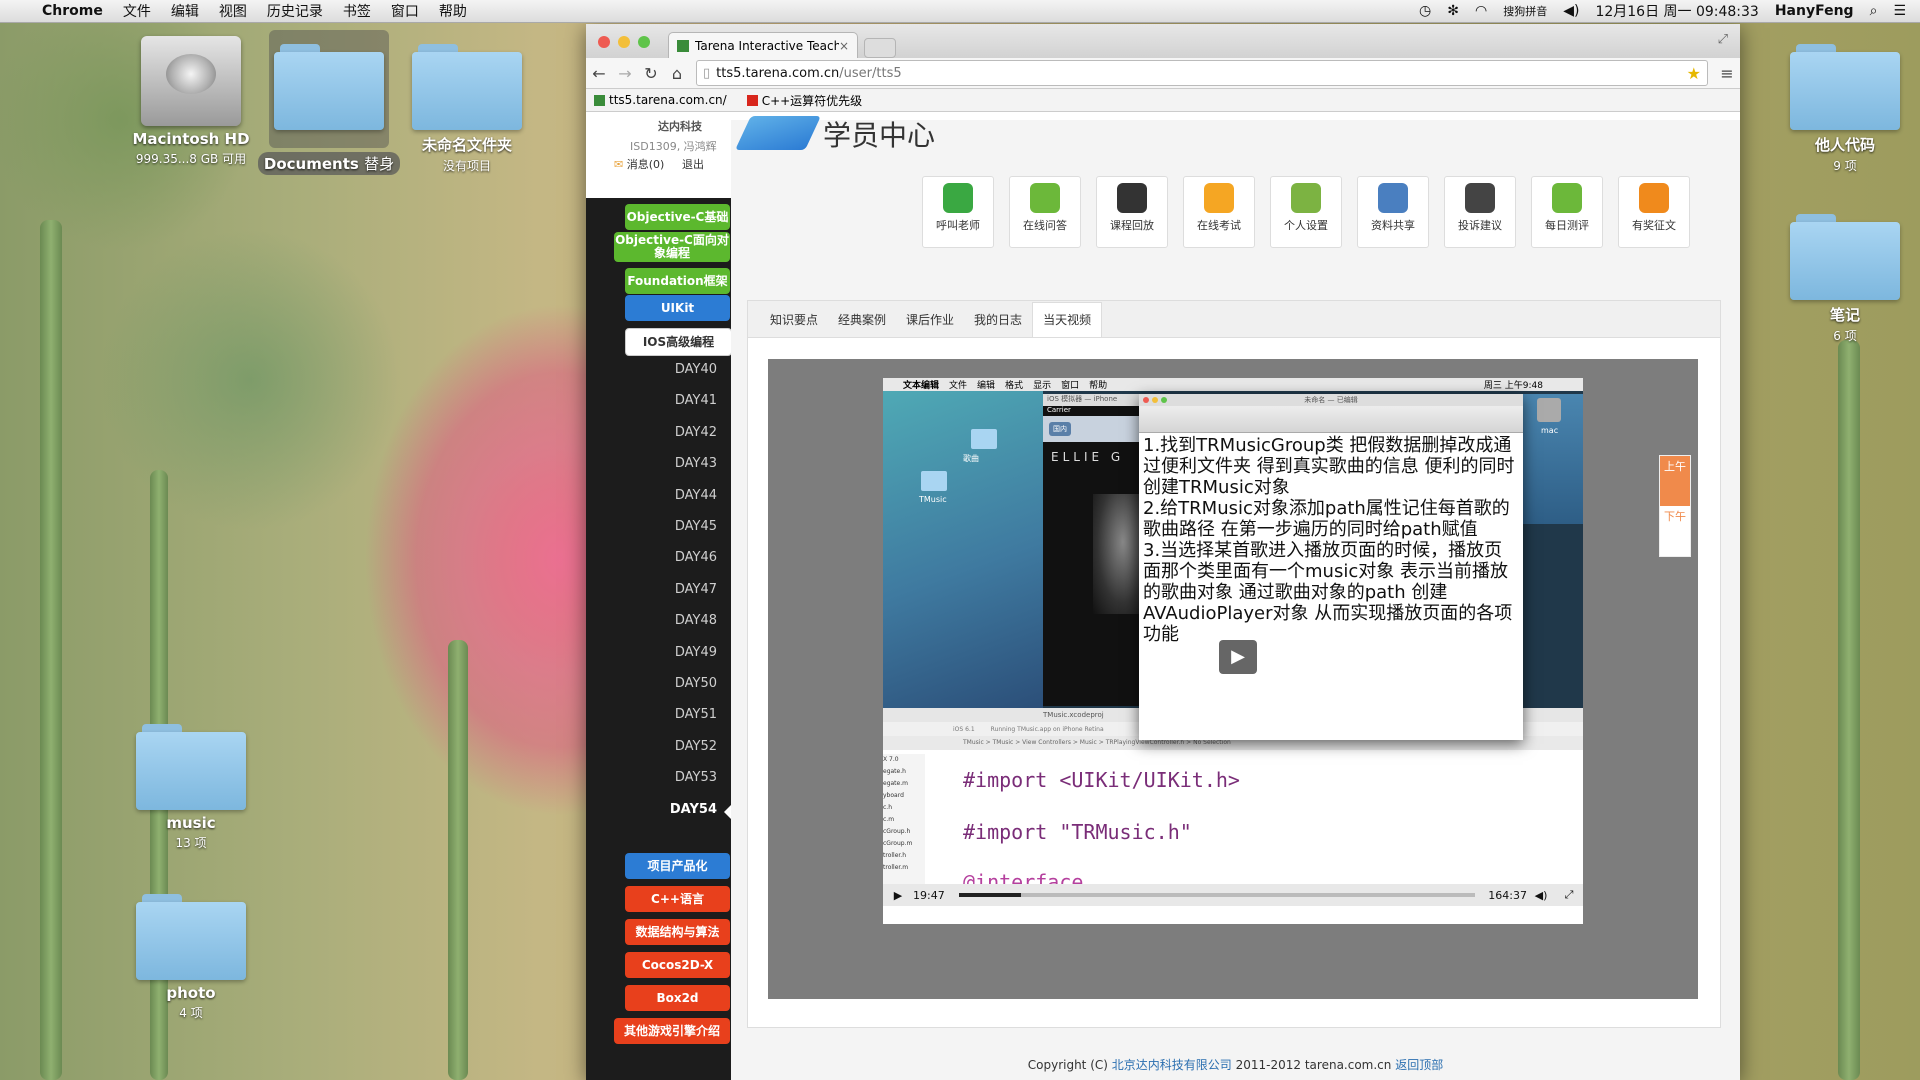 The width and height of the screenshot is (1920, 1080). Describe the element at coordinates (1132, 225) in the screenshot. I see `tile-label: 课程回放` at that location.